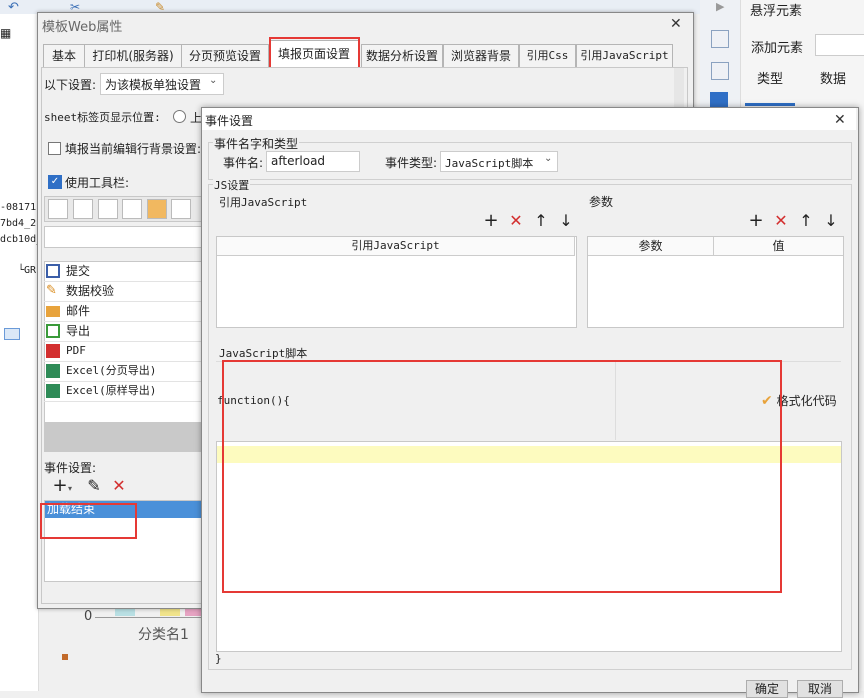 The image size is (864, 698). What do you see at coordinates (124, 271) in the screenshot?
I see `toolbar-item-submit: 提交` at bounding box center [124, 271].